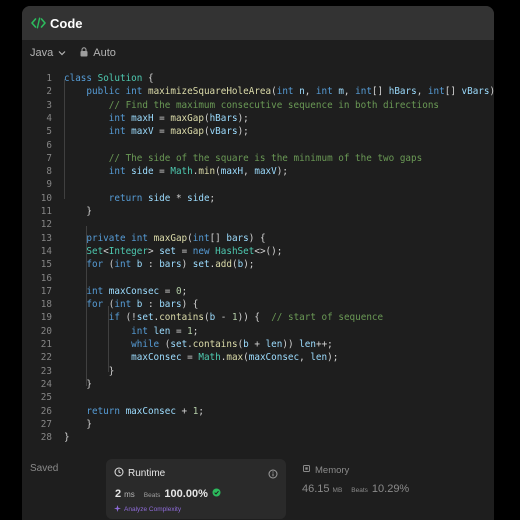 This screenshot has height=520, width=520. Describe the element at coordinates (142, 132) in the screenshot. I see `code-token: maxV` at that location.